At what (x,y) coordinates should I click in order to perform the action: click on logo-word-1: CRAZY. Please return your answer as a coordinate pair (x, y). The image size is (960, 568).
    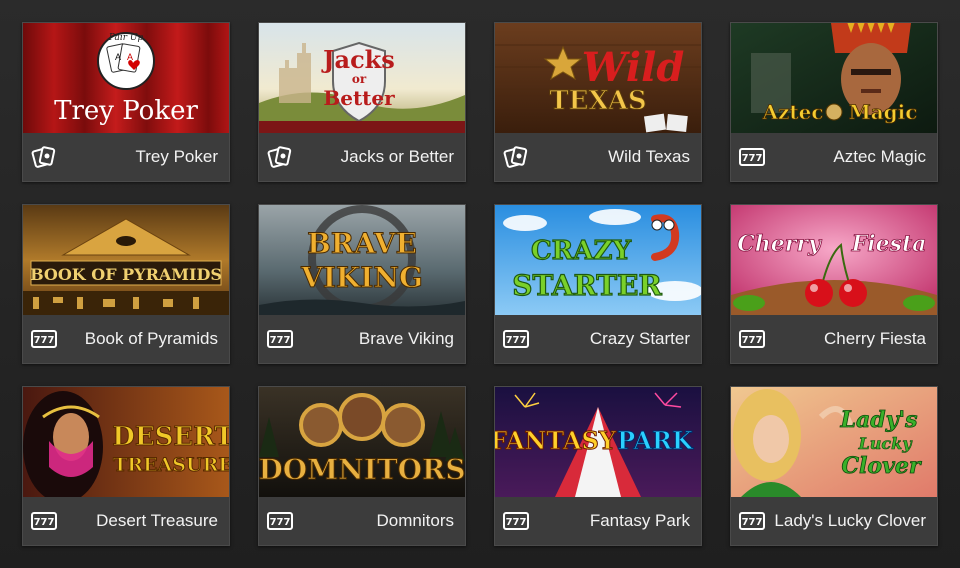
    Looking at the image, I should click on (581, 251).